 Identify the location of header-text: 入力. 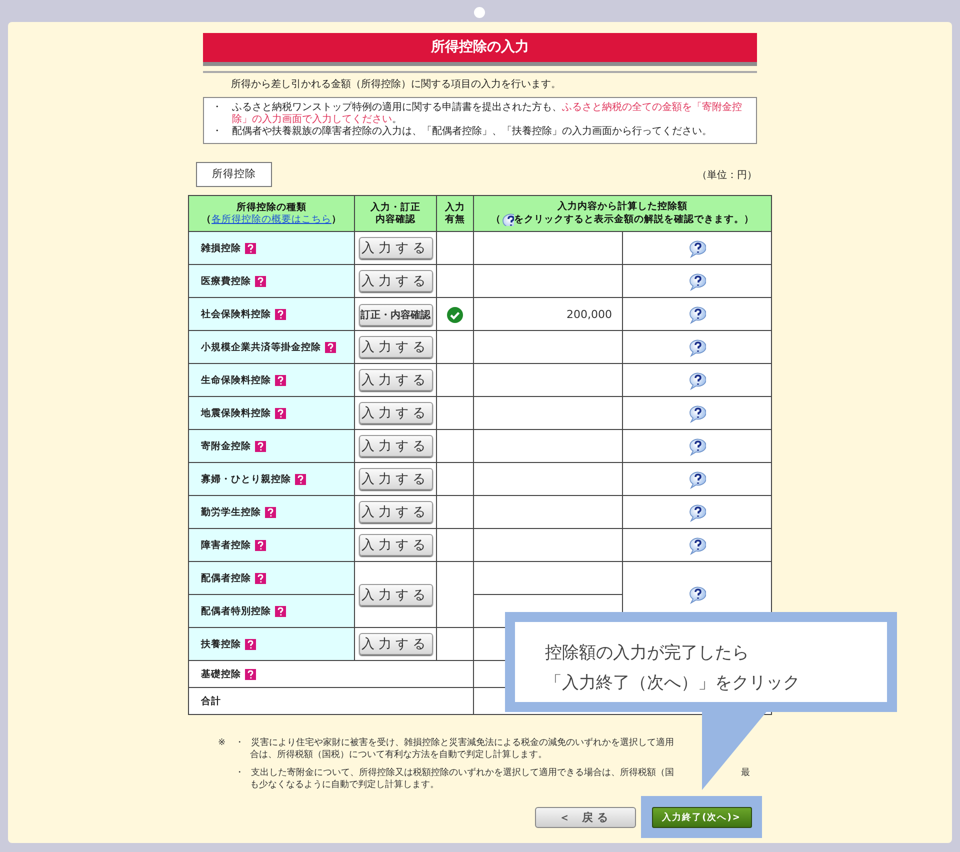
(455, 208).